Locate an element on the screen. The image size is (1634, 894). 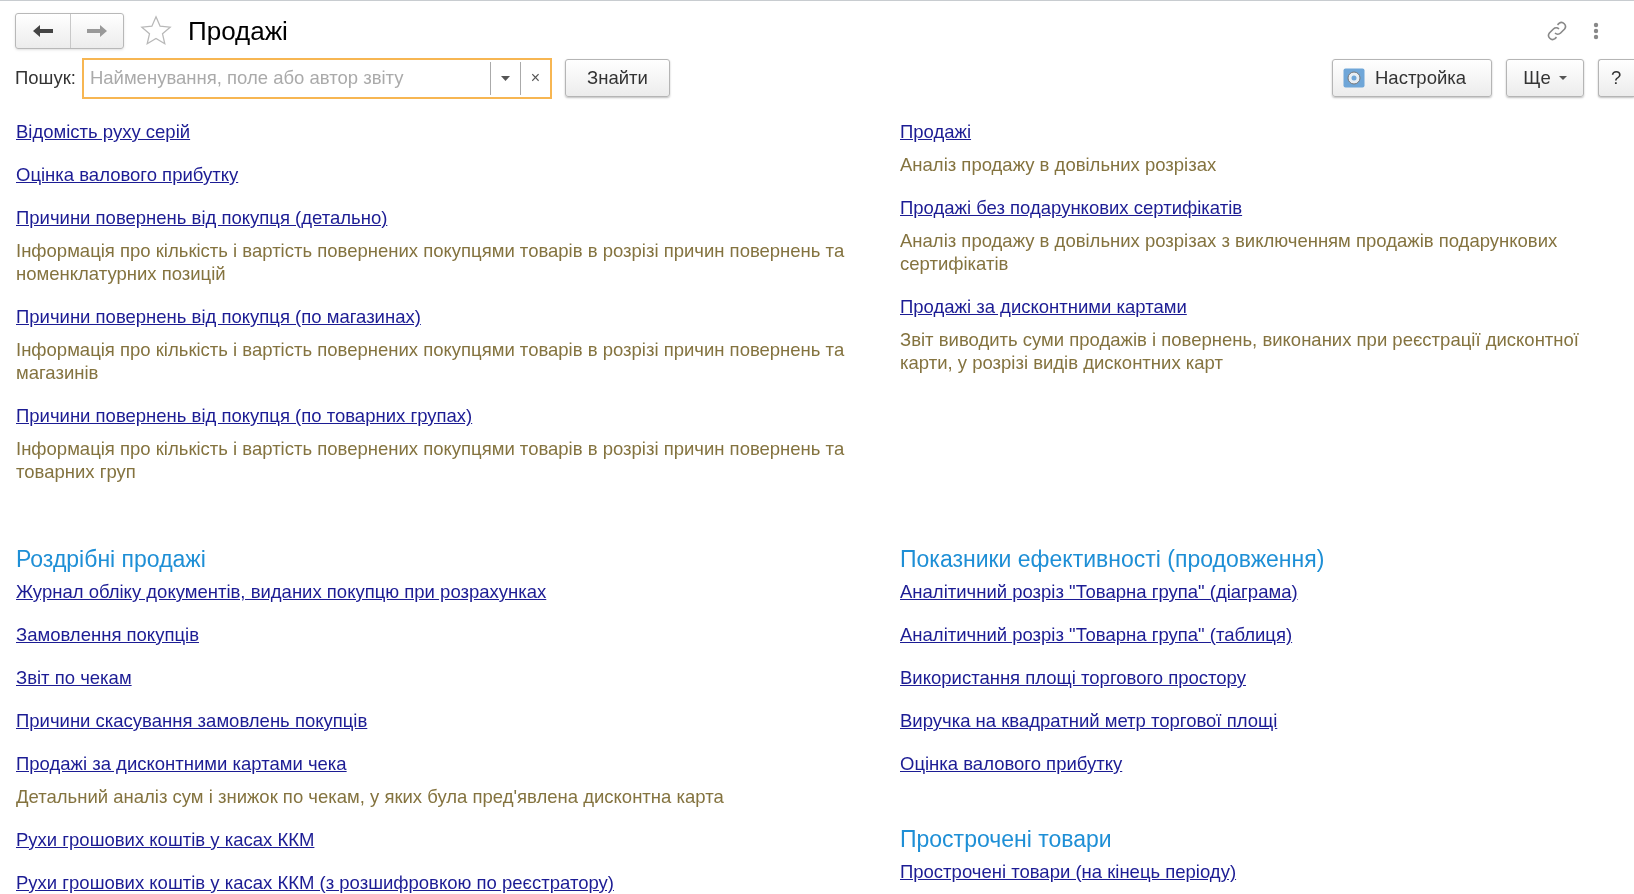
window-title: Продажі is located at coordinates (238, 31).